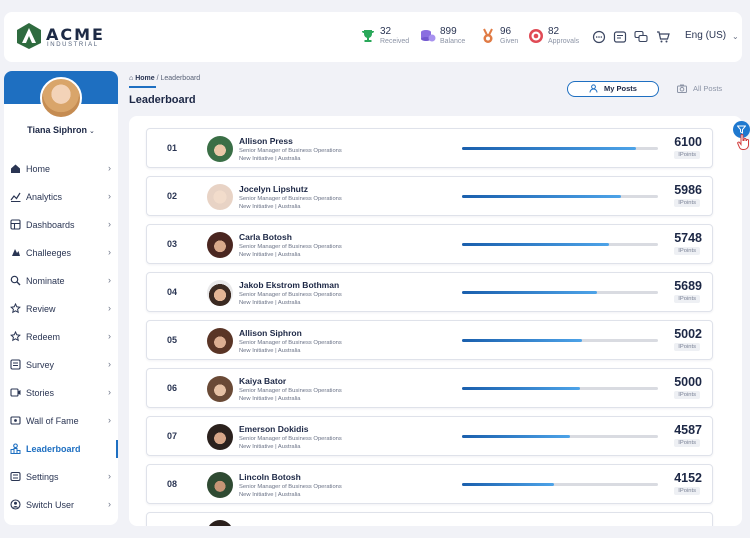  What do you see at coordinates (61, 309) in the screenshot?
I see `sidebar-item-review: Review ›` at bounding box center [61, 309].